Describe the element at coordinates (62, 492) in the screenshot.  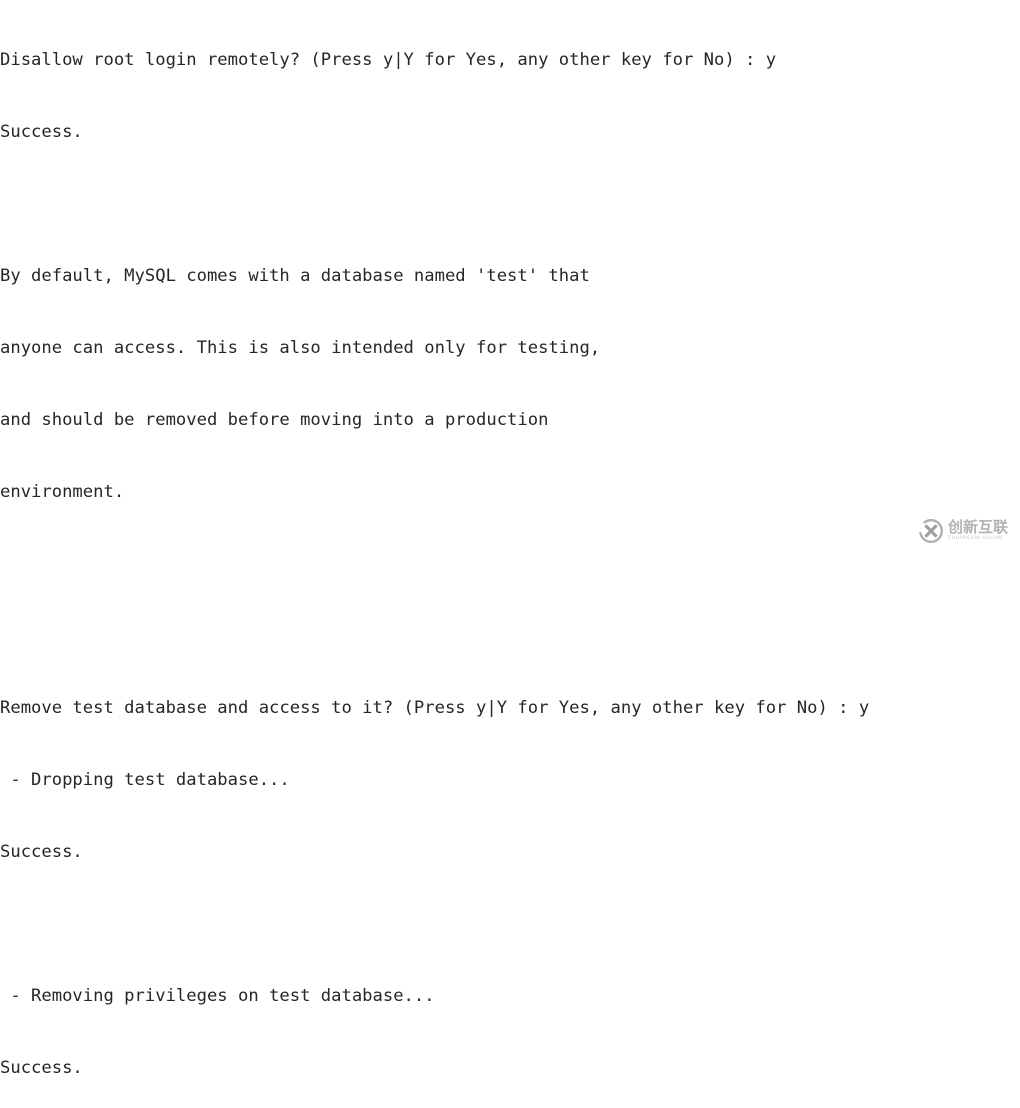
I see `console-line: environment.` at that location.